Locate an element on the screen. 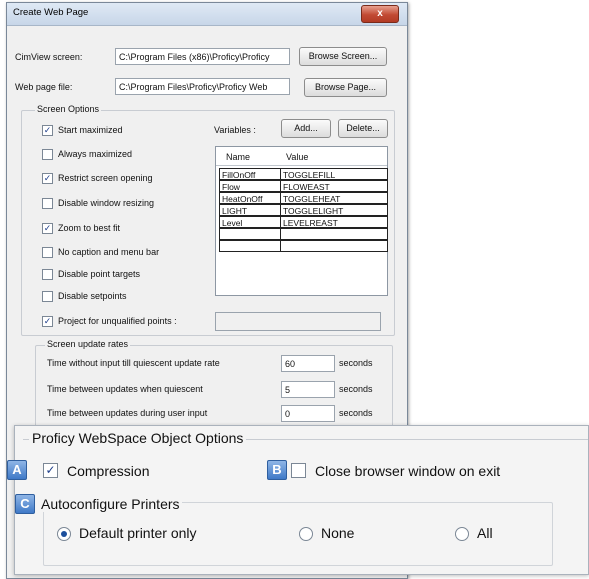  none-label: None is located at coordinates (338, 533).